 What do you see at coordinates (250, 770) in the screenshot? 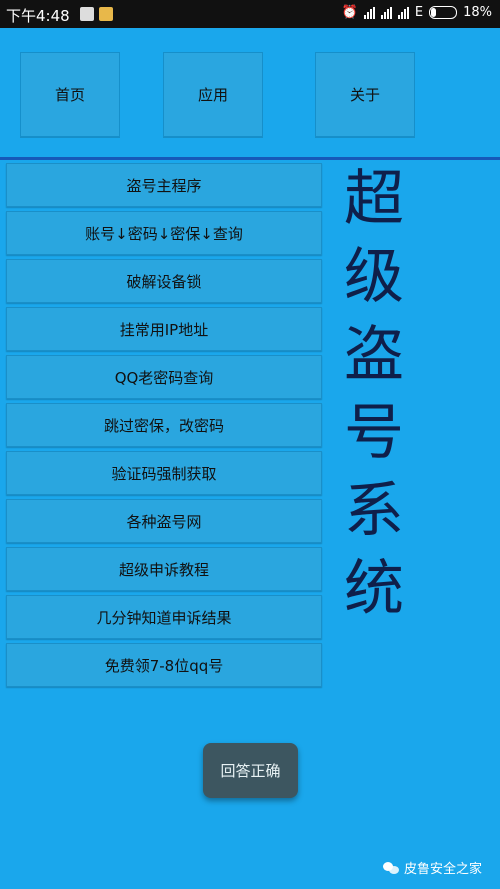
I see `answer-correct-button: 回答正确` at bounding box center [250, 770].